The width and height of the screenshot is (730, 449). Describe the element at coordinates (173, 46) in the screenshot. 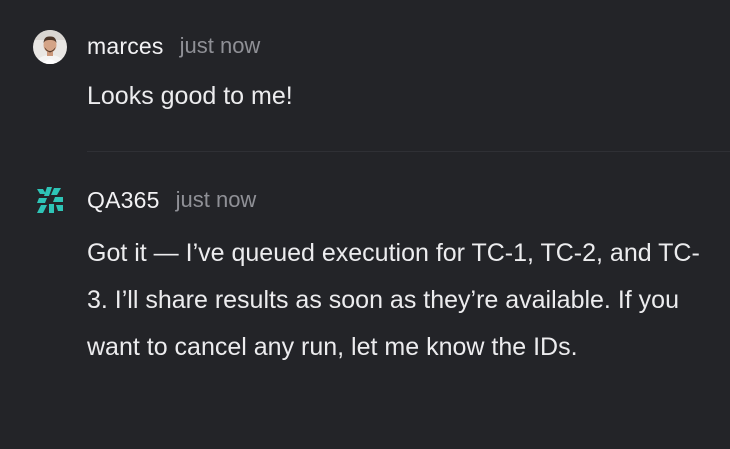

I see `message-header: marces just now` at that location.